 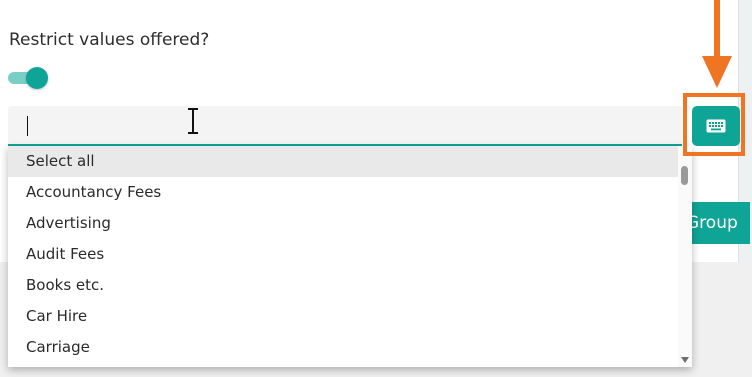 I want to click on list-item: Books etc., so click(x=343, y=285).